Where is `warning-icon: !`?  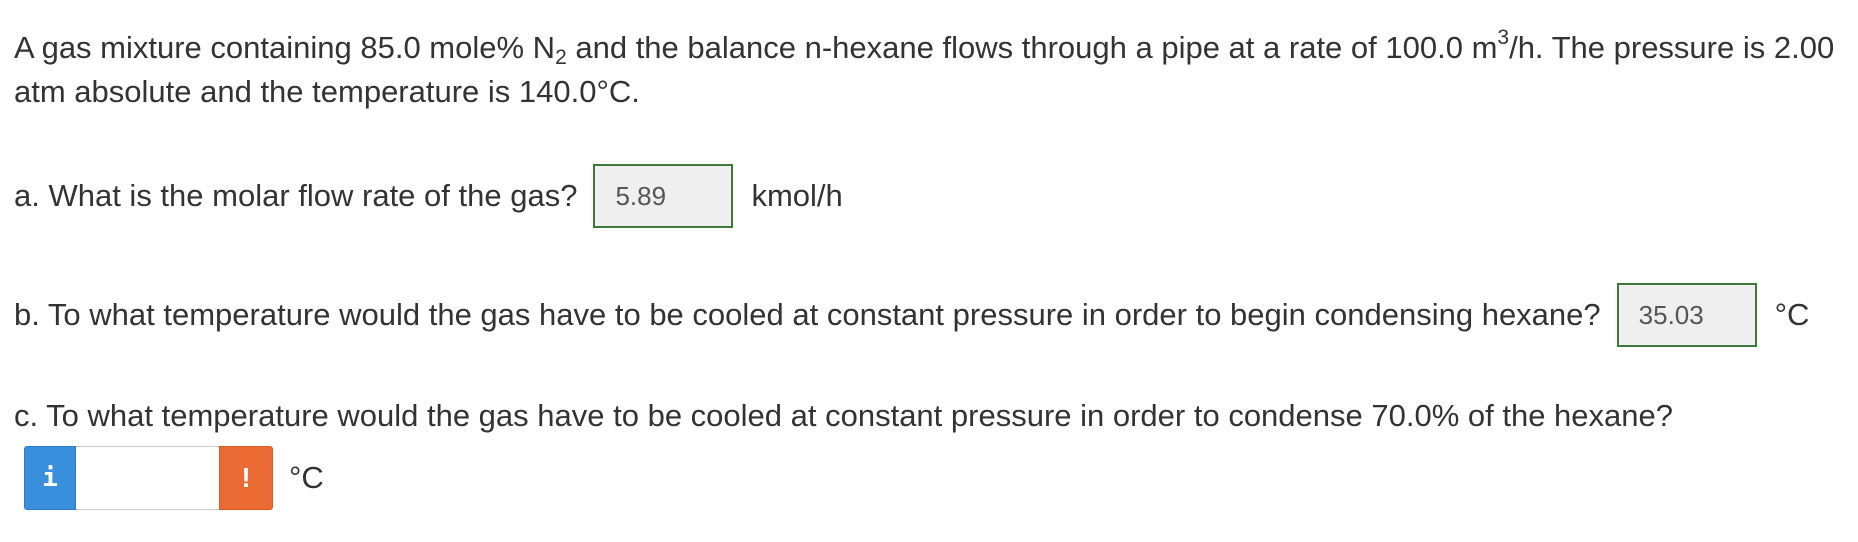
warning-icon: ! is located at coordinates (246, 477).